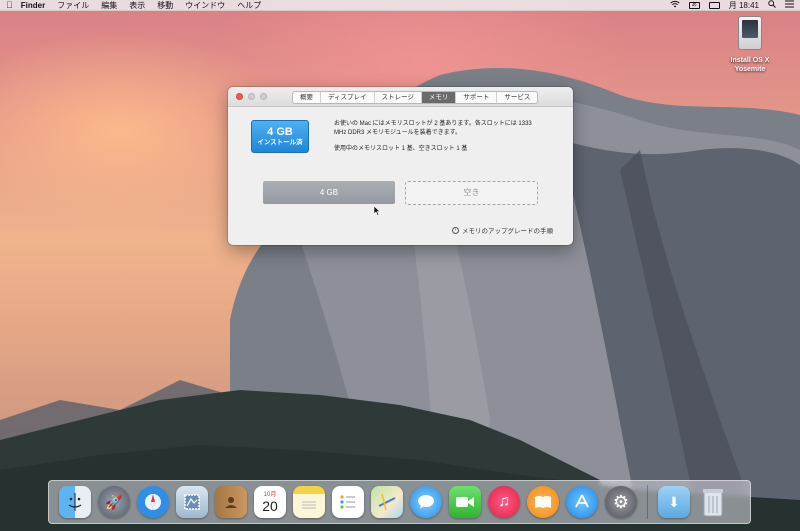 The image size is (800, 531). Describe the element at coordinates (477, 97) in the screenshot. I see `tab-support: サポート` at that location.